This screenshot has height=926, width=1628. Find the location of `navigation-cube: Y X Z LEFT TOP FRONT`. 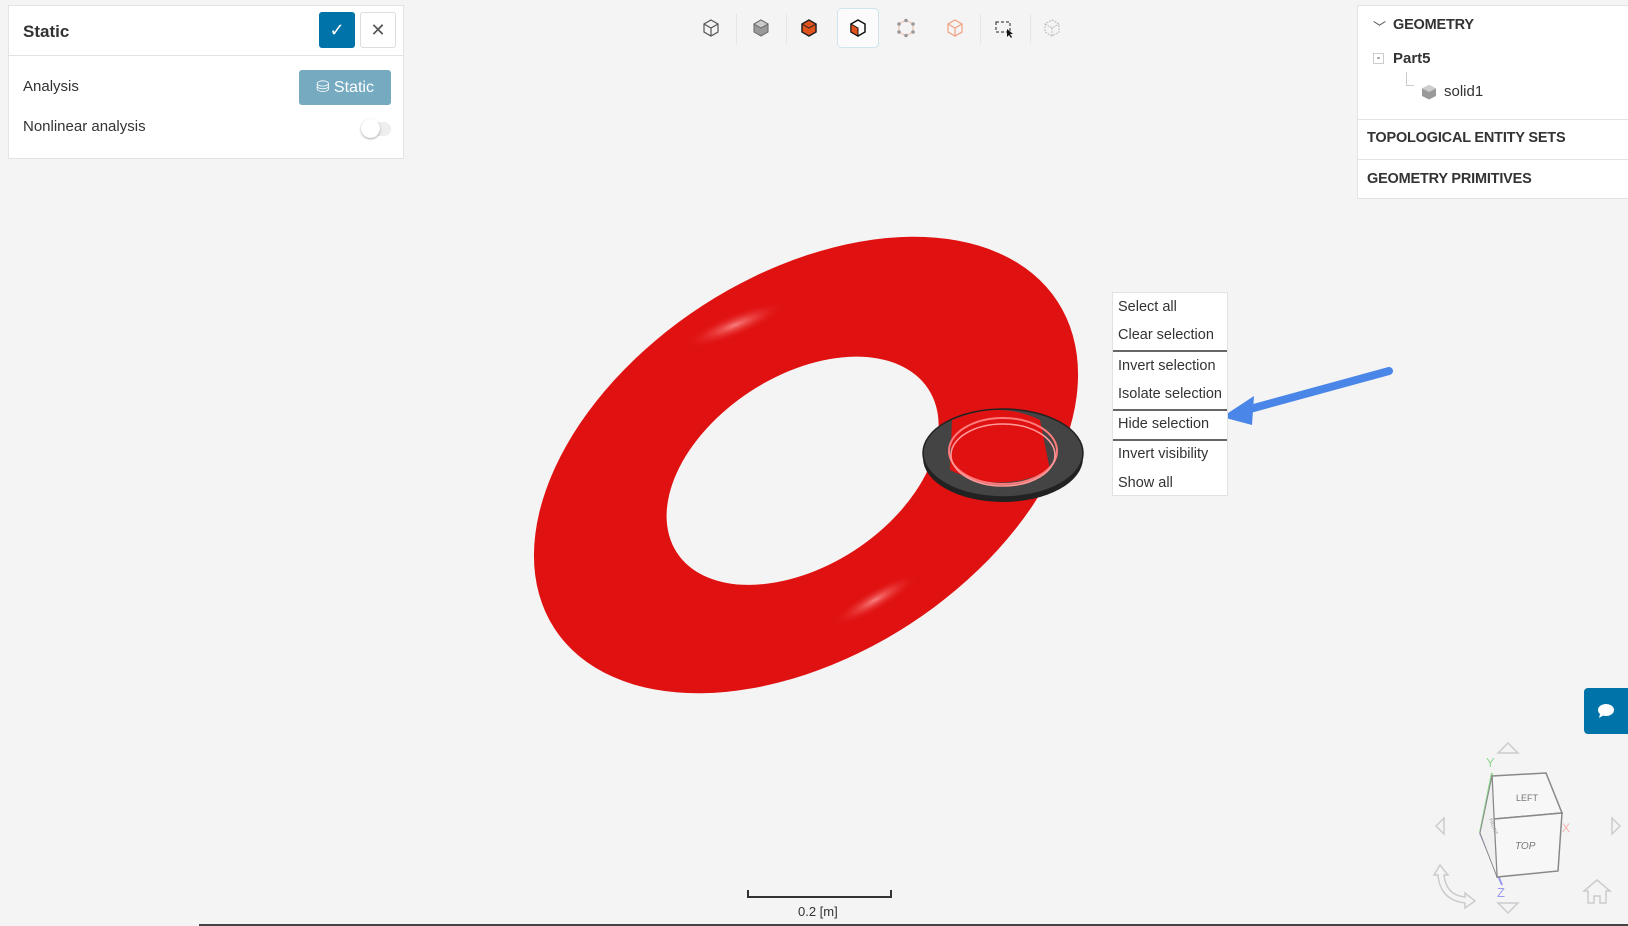

navigation-cube: Y X Z LEFT TOP FRONT is located at coordinates (1529, 830).